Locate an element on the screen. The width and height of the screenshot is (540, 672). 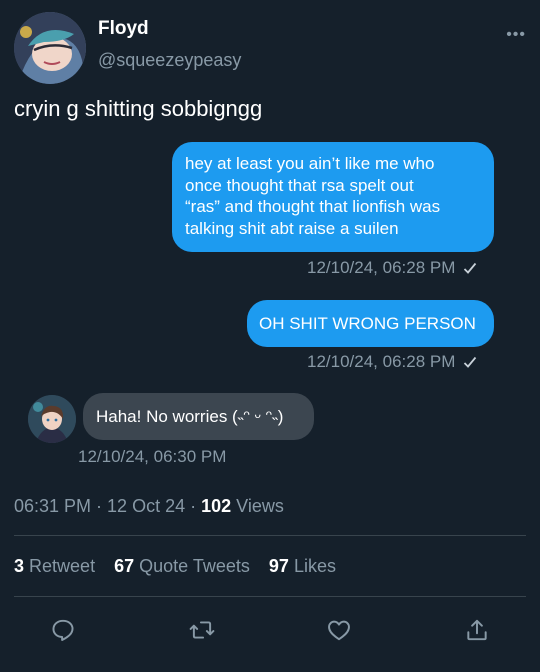
likes-label: Likes is located at coordinates (314, 566).